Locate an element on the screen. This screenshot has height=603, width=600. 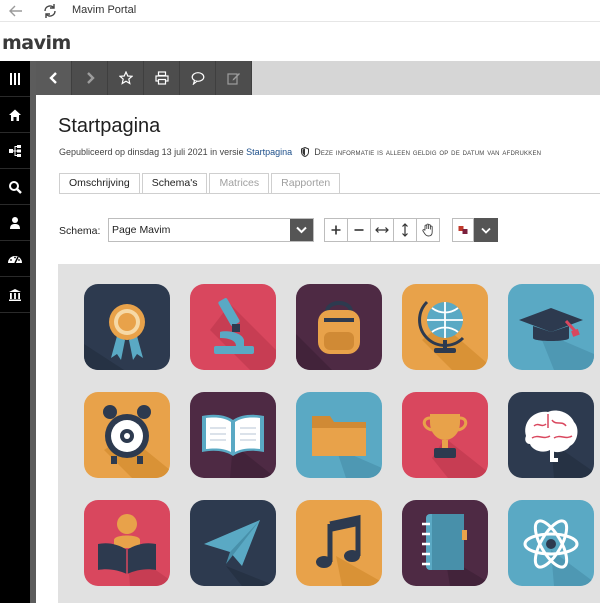
schema-selected-value: Page Mavim is located at coordinates (141, 230).